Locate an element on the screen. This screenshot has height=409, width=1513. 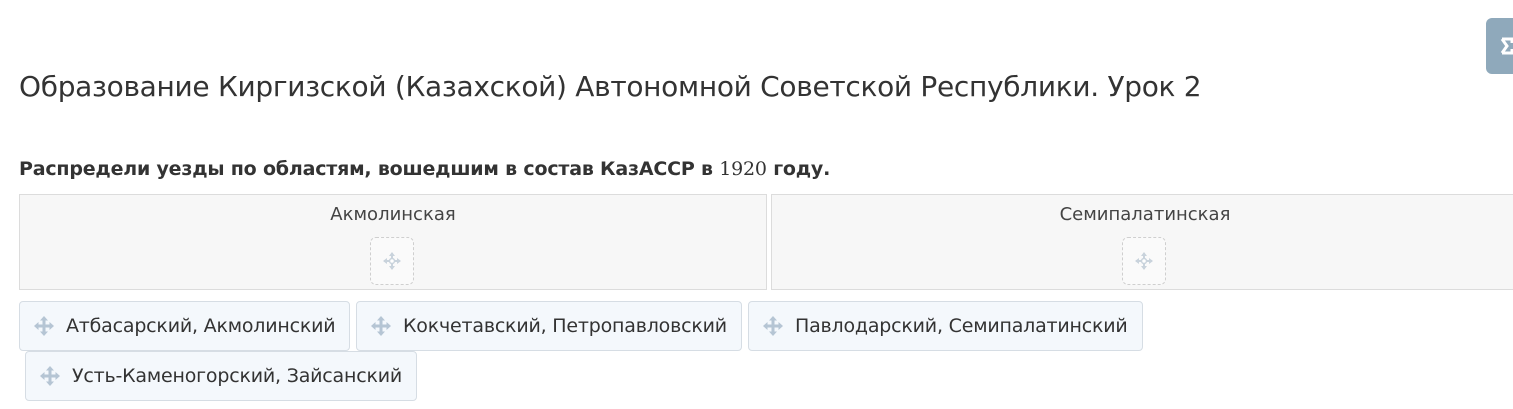
item-label: Павлодарский, Семипалатинский is located at coordinates (961, 326).